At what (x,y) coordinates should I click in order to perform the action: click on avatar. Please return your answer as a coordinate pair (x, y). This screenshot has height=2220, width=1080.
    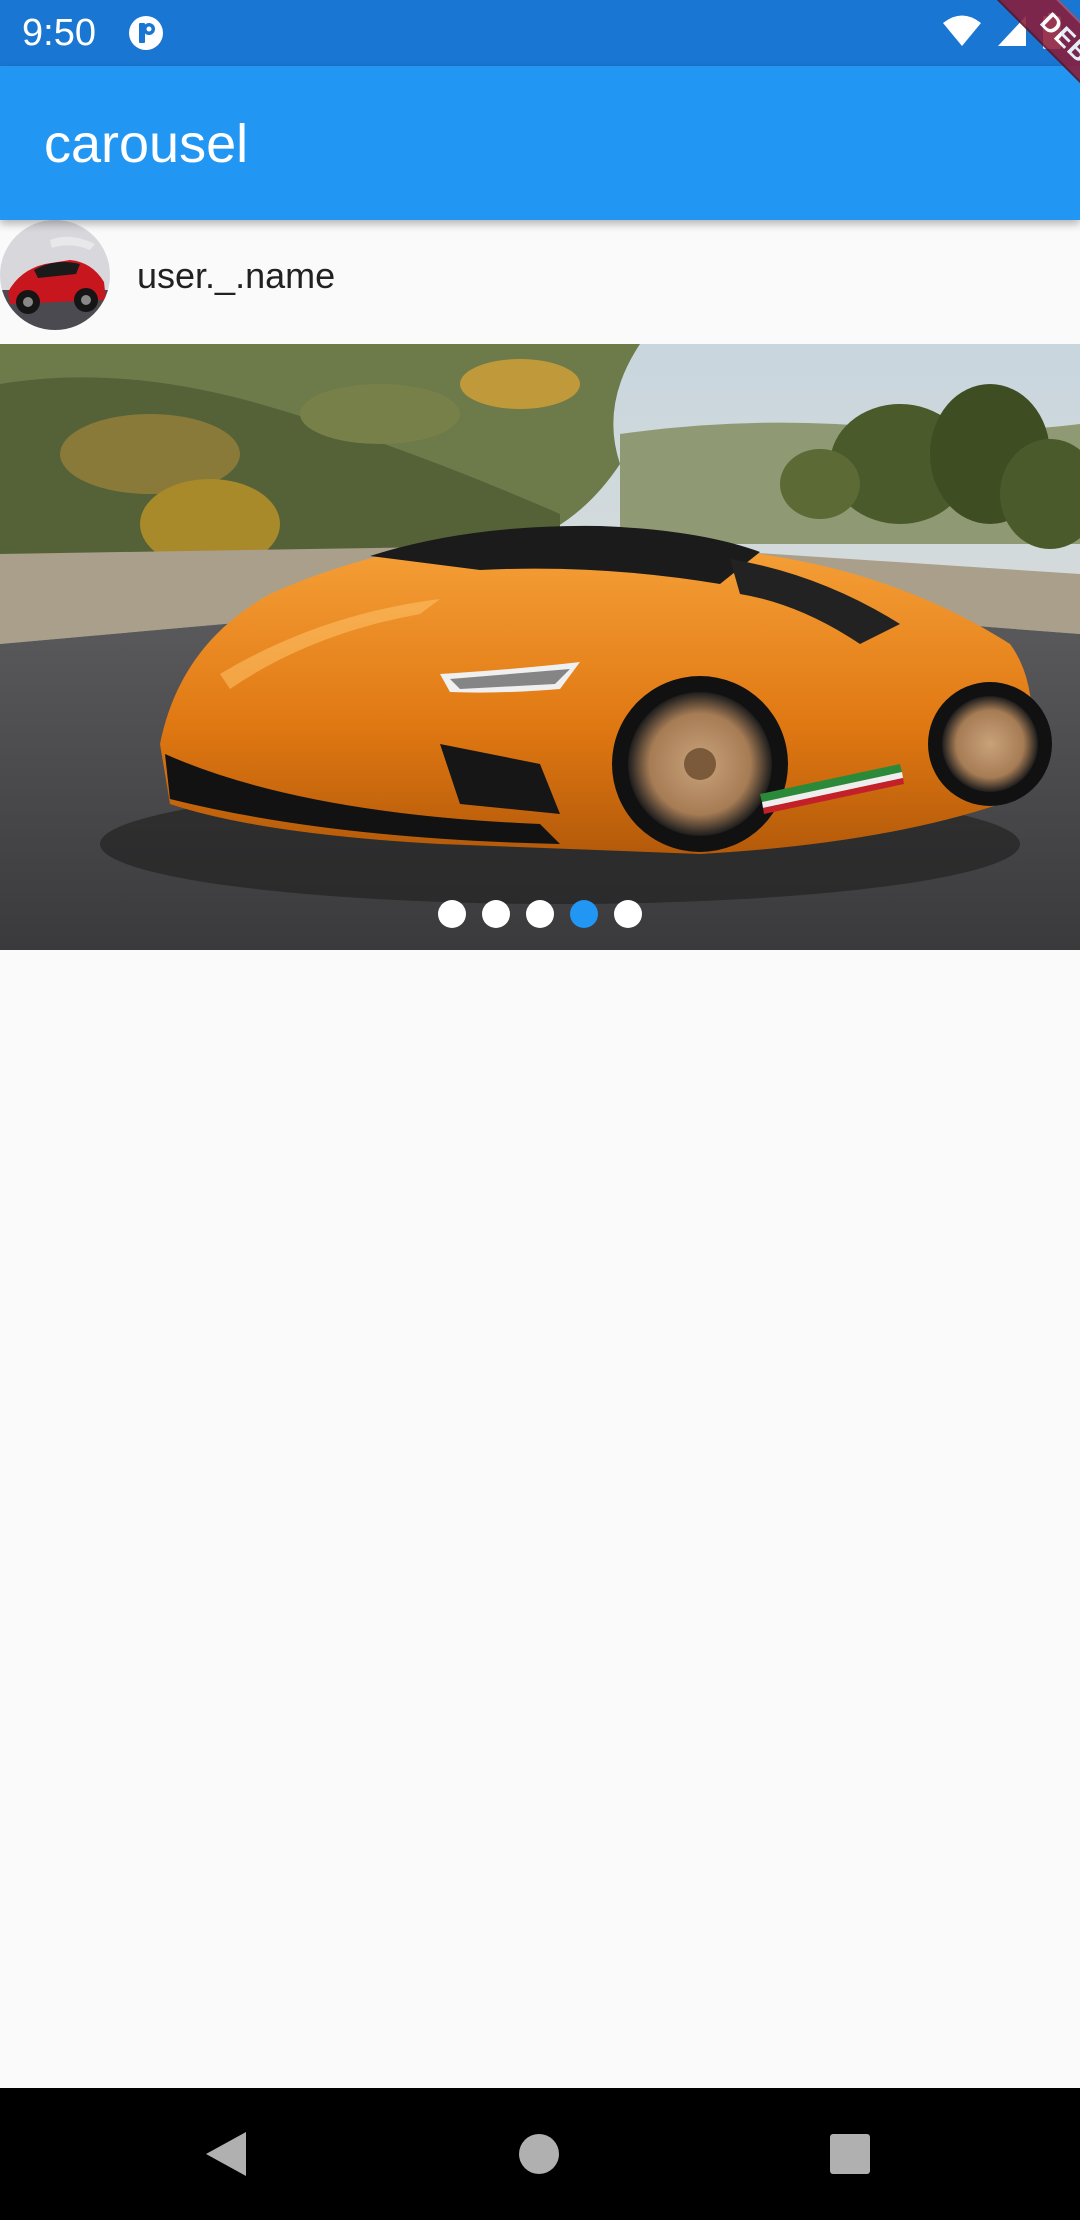
    Looking at the image, I should click on (55, 275).